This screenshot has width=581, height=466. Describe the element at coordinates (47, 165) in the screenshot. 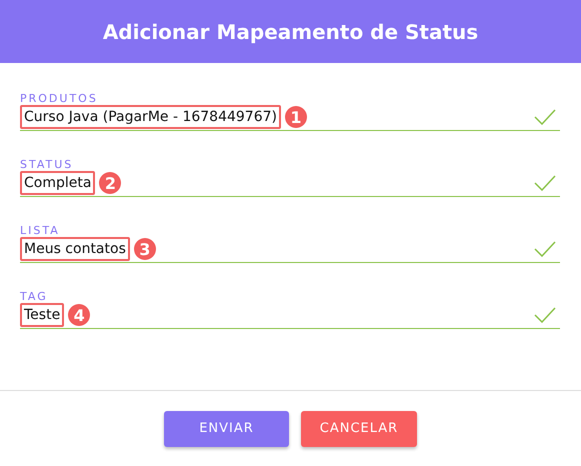

I see `field-label: STATUS` at that location.